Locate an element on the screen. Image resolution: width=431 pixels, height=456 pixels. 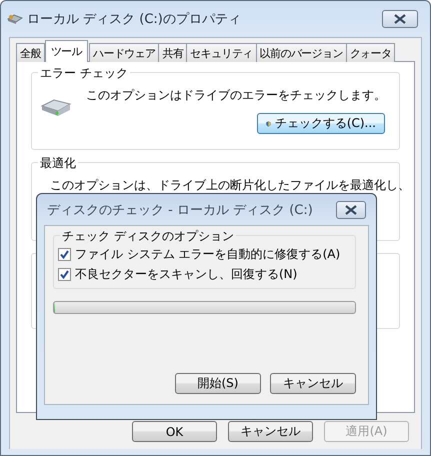
group-title: チェック ディスクのオプション is located at coordinates (148, 236).